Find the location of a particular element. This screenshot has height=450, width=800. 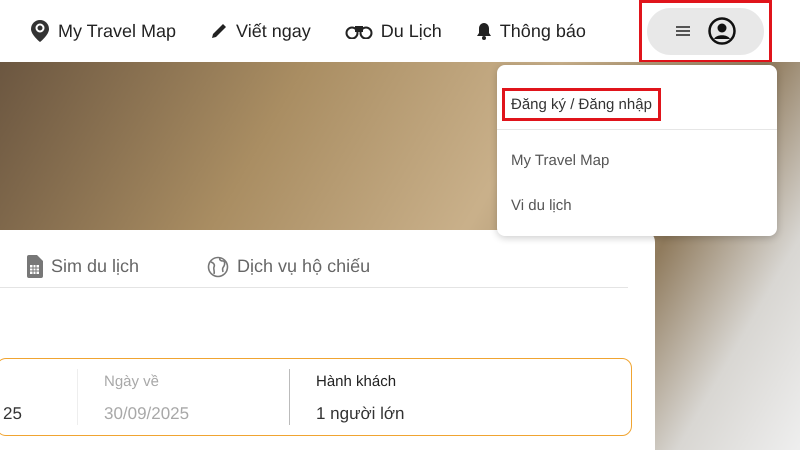

nav-link: My Travel Map is located at coordinates (103, 31).